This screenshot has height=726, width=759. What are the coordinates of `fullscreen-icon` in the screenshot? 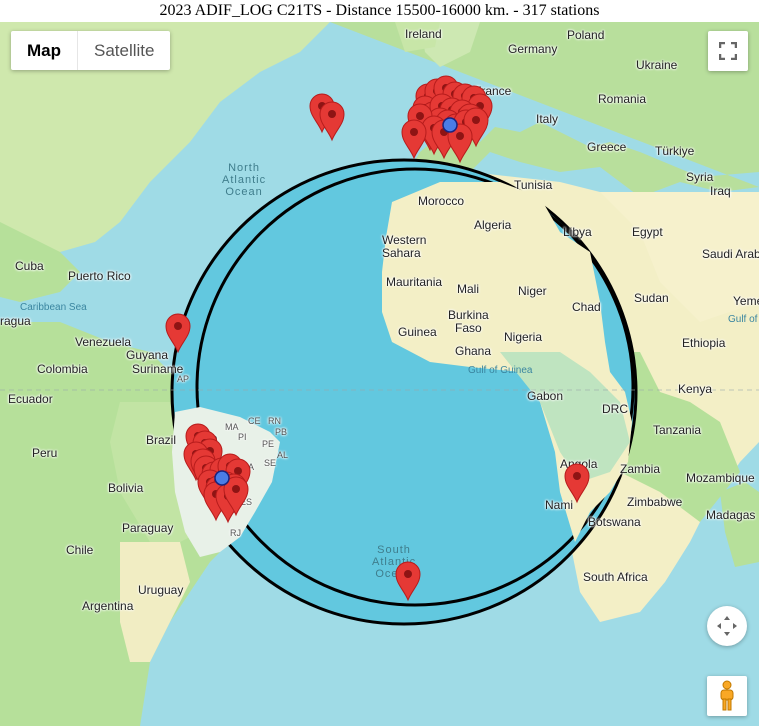 It's located at (728, 51).